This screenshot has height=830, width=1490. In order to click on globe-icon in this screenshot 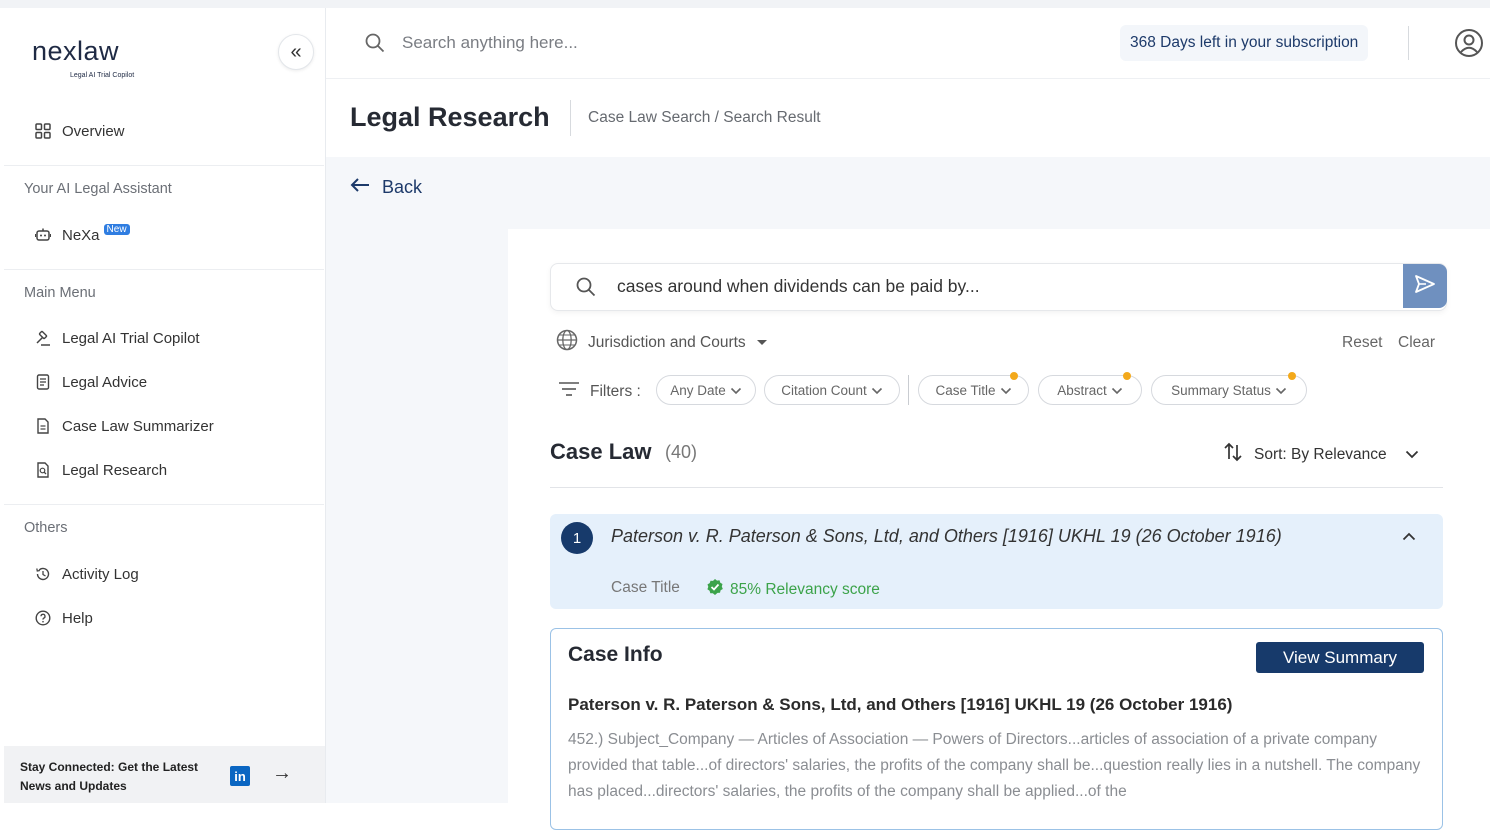, I will do `click(567, 342)`.